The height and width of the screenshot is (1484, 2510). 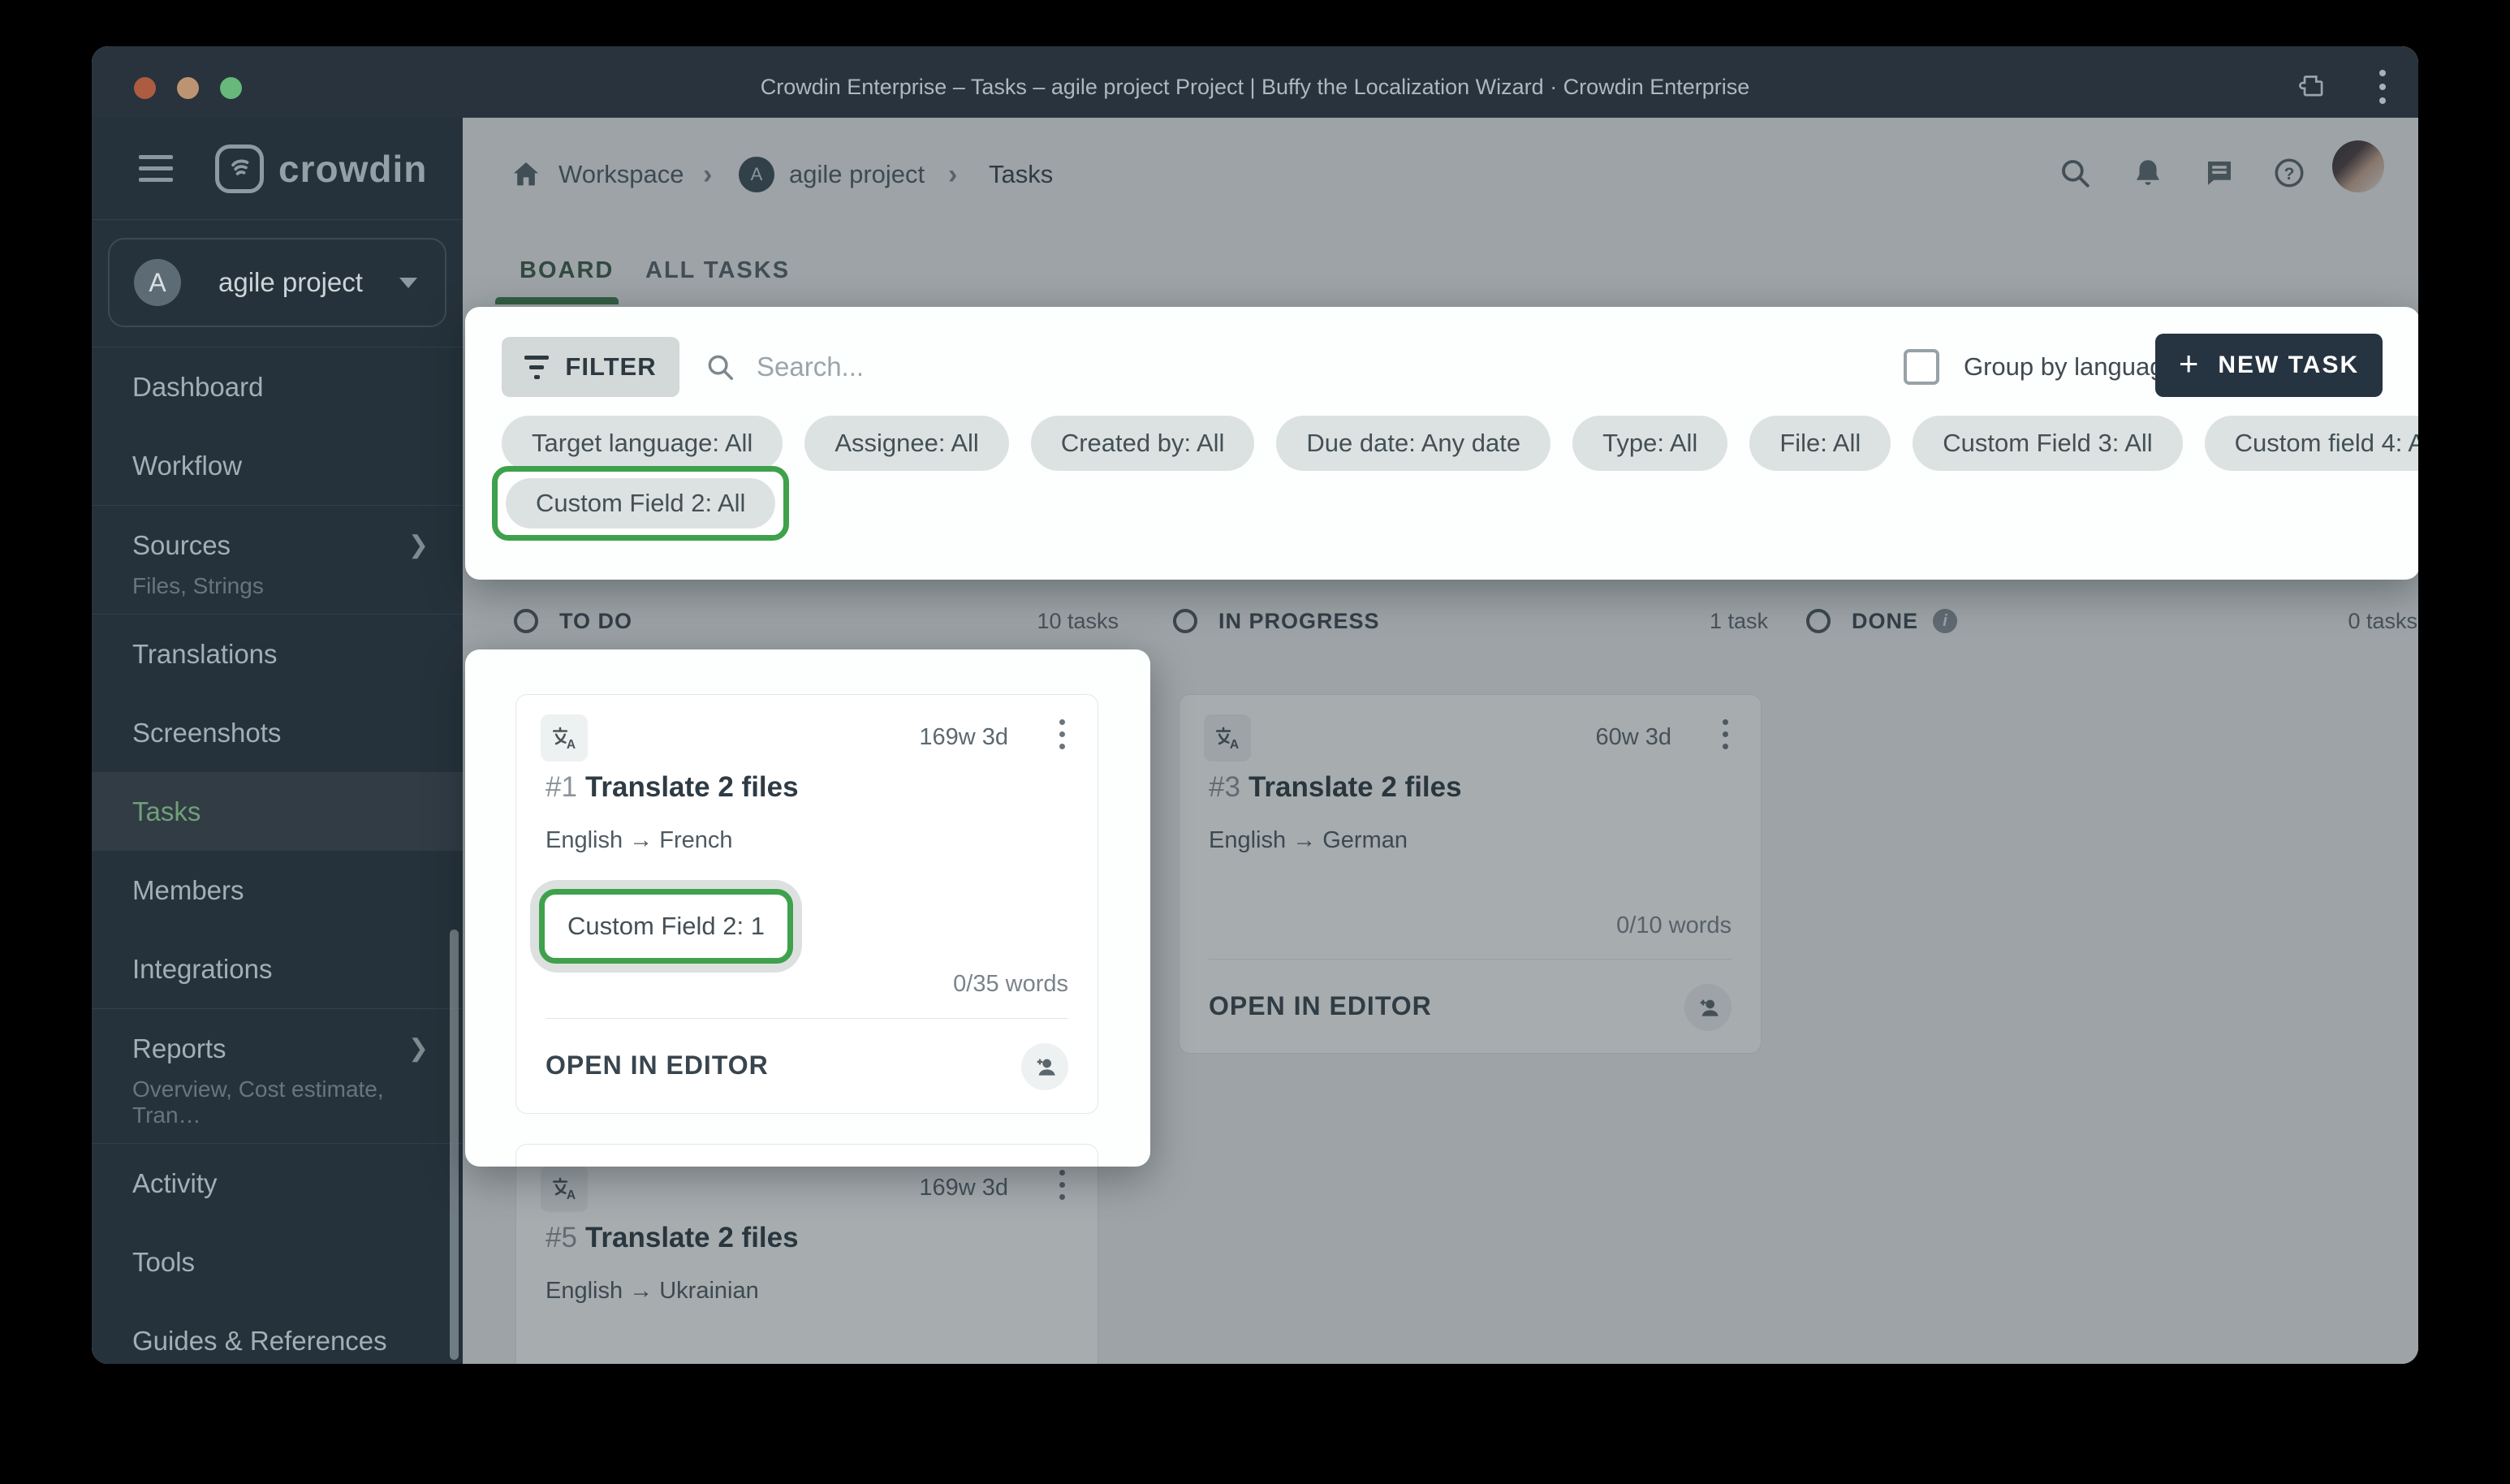 I want to click on filter-chip-type: Type: All, so click(x=1650, y=443).